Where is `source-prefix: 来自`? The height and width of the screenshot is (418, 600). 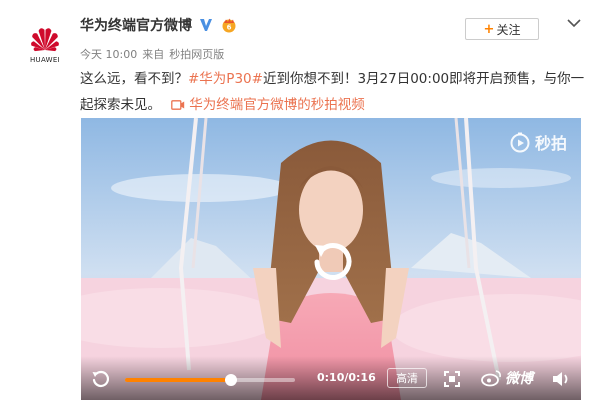 source-prefix: 来自 is located at coordinates (153, 54).